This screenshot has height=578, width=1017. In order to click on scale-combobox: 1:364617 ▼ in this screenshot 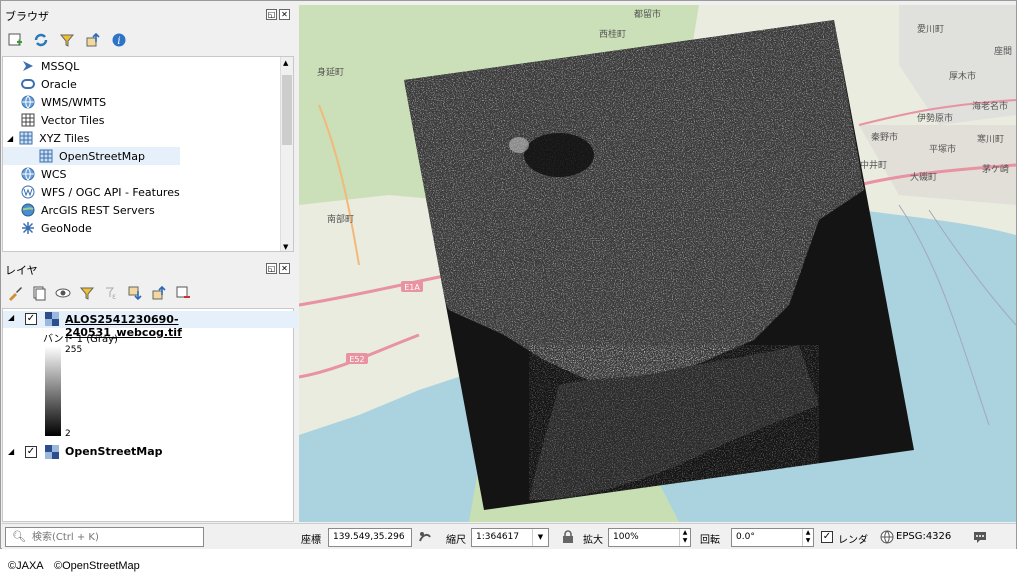, I will do `click(510, 537)`.